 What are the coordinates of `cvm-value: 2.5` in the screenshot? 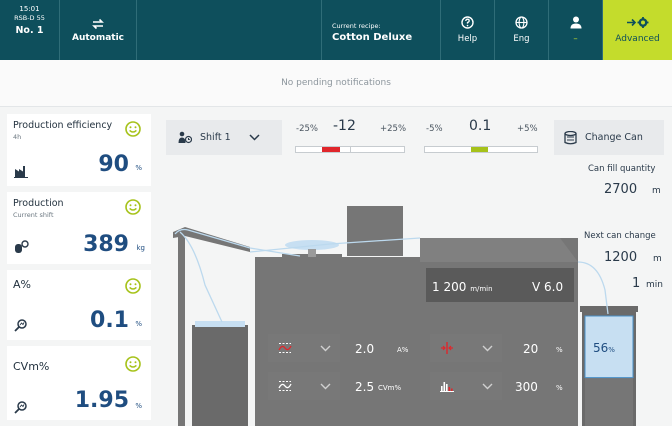 It's located at (365, 387).